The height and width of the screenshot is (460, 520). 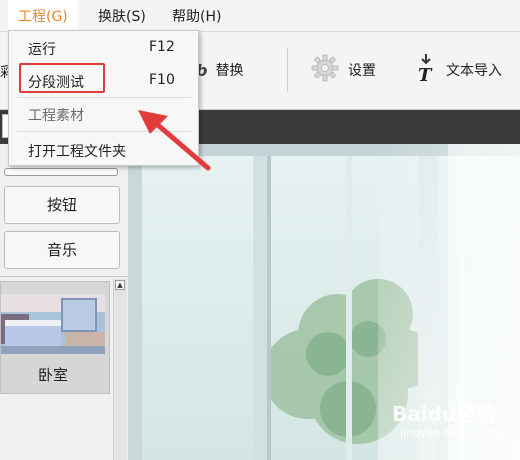 What do you see at coordinates (425, 74) in the screenshot?
I see `svg-text: T` at bounding box center [425, 74].